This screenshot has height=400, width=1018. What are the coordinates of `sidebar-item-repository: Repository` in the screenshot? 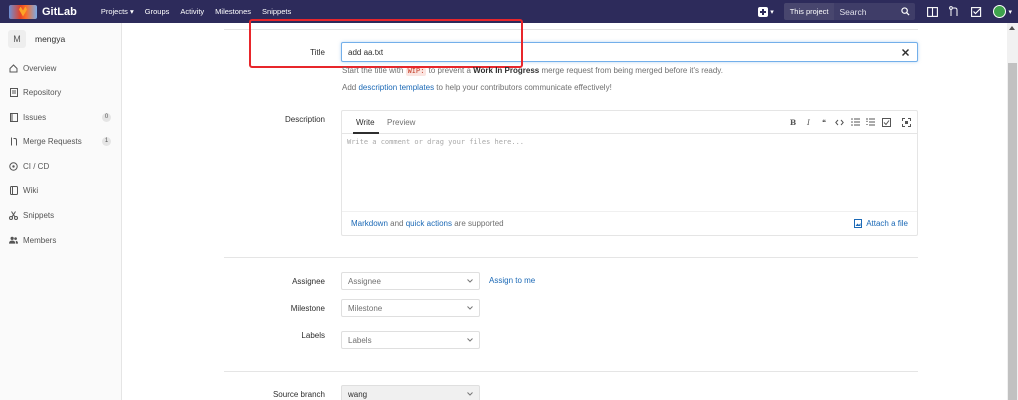 It's located at (60, 92).